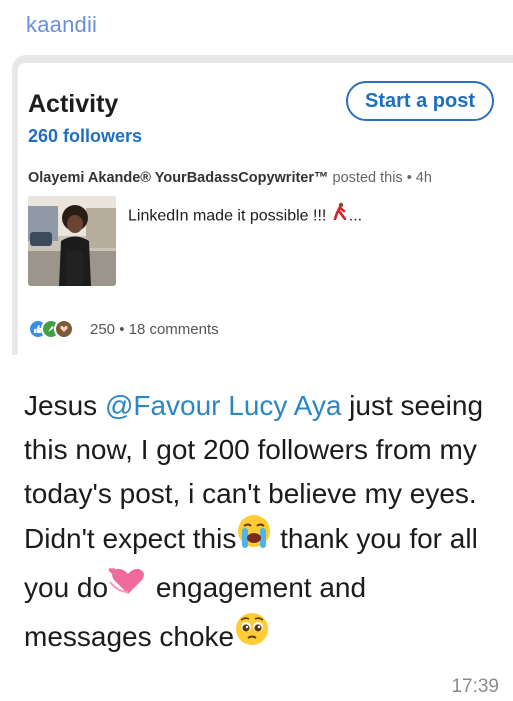  Describe the element at coordinates (154, 329) in the screenshot. I see `reaction-stats: 250 • 18 comments` at that location.